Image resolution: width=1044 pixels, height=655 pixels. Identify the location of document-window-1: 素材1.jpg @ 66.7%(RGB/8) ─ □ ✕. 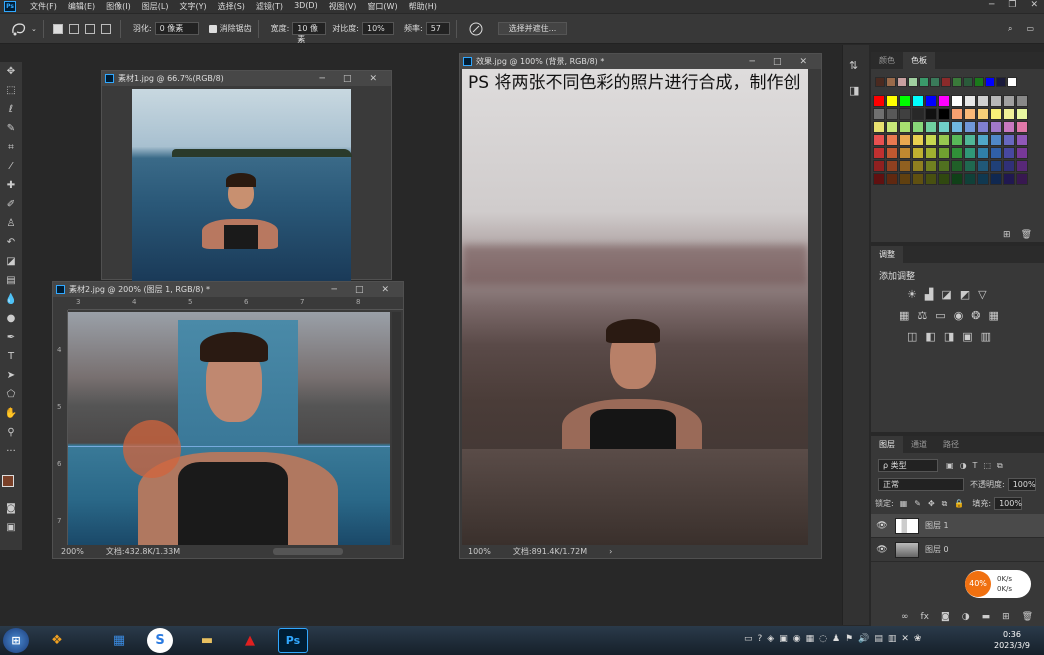
(246, 175).